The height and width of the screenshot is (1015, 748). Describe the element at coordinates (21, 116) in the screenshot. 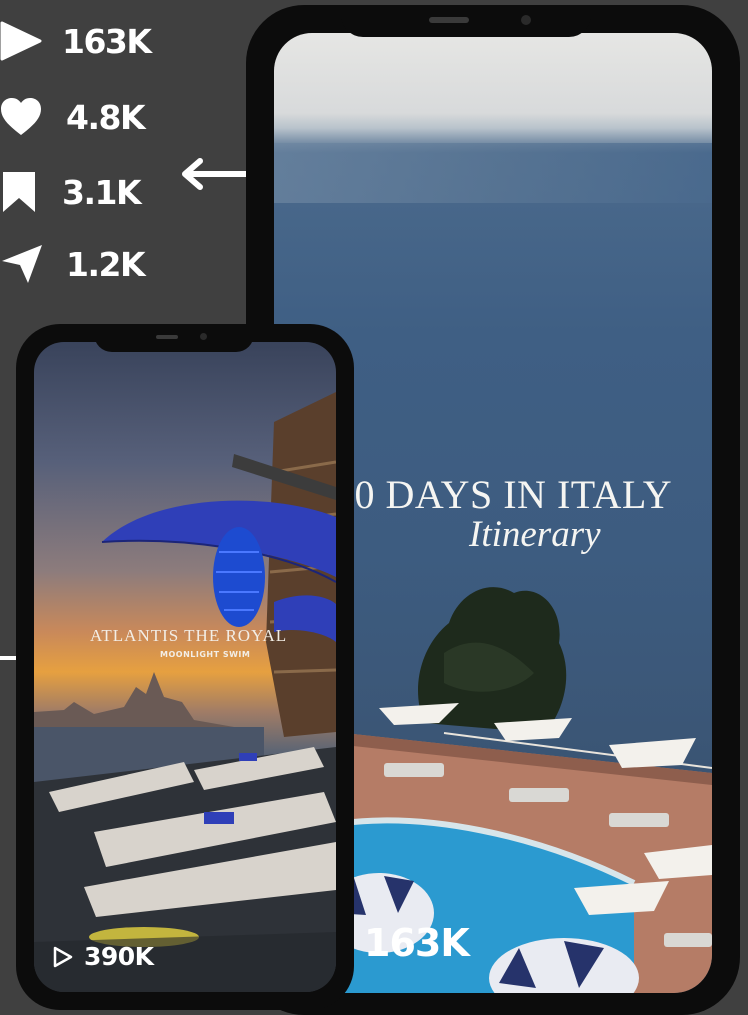

I see `heart-icon` at that location.